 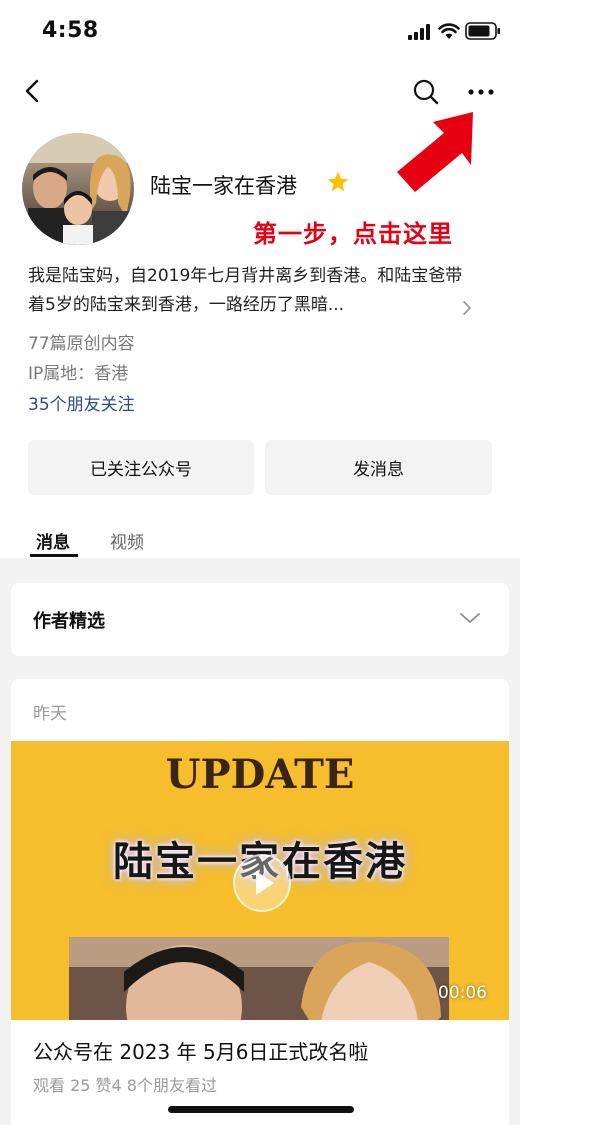 I want to click on chevron-left-icon, so click(x=33, y=91).